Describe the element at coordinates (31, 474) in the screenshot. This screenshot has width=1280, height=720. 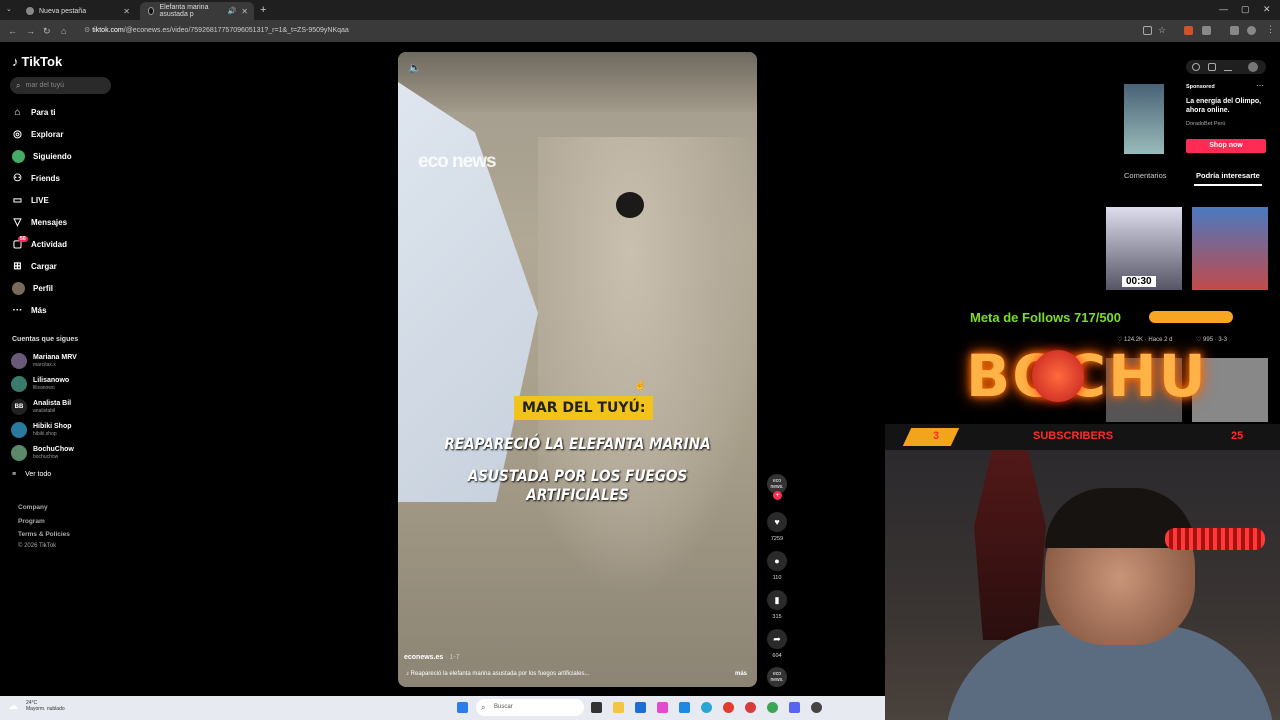
I see `see-all-link: ≡ Ver todo` at that location.